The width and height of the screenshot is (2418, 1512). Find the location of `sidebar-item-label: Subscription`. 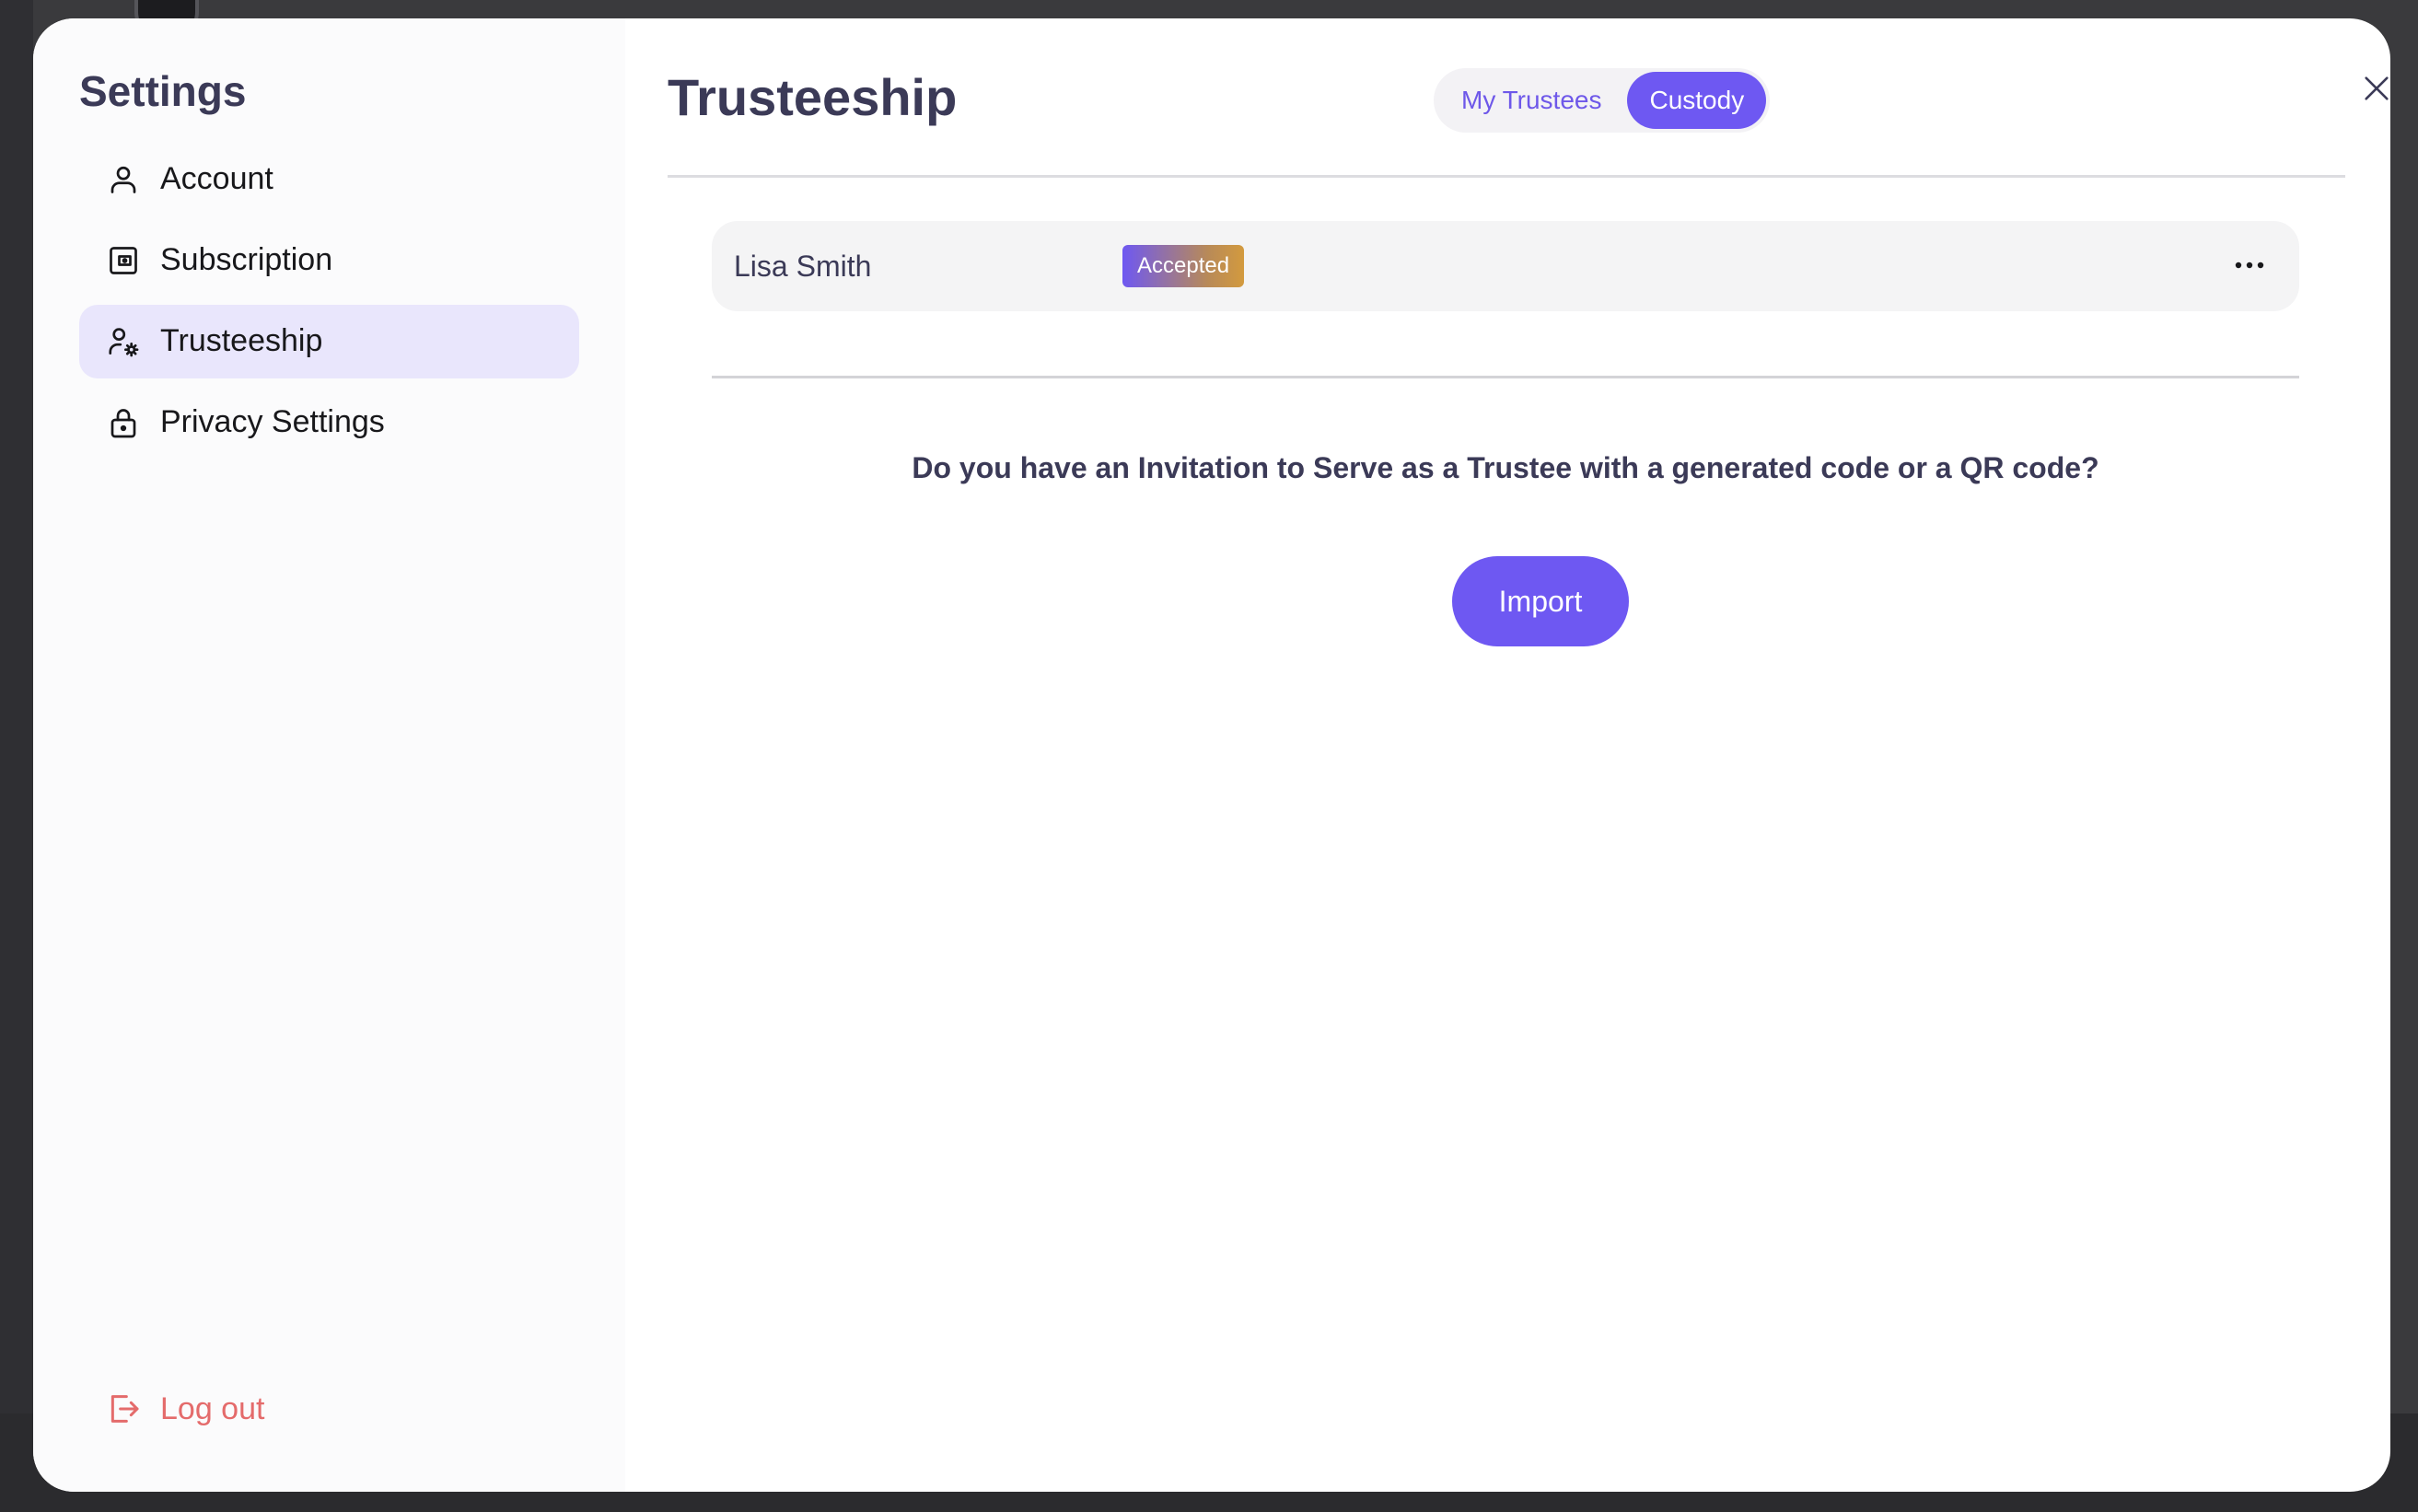

sidebar-item-label: Subscription is located at coordinates (246, 260).